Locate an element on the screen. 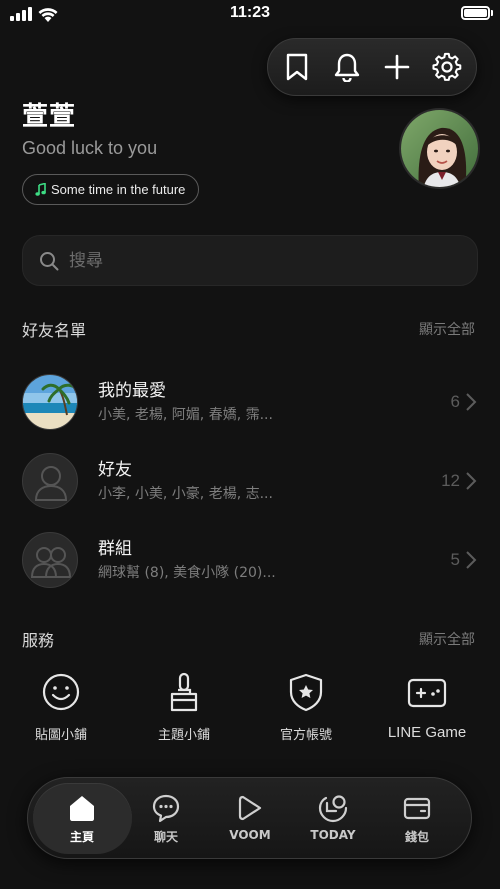 Image resolution: width=500 pixels, height=889 pixels. services-show-all-link: 顯示全部 is located at coordinates (447, 639).